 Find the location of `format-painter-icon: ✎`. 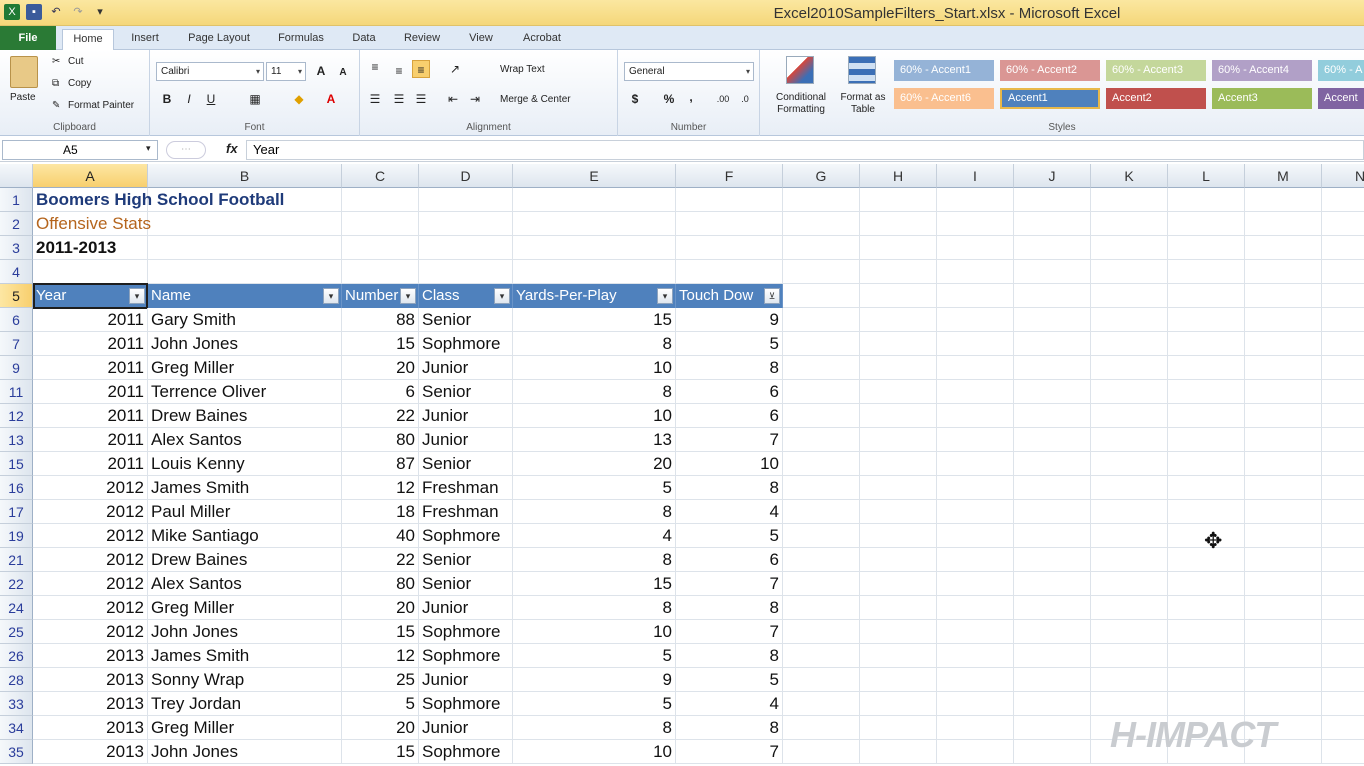

format-painter-icon: ✎ is located at coordinates (56, 105).